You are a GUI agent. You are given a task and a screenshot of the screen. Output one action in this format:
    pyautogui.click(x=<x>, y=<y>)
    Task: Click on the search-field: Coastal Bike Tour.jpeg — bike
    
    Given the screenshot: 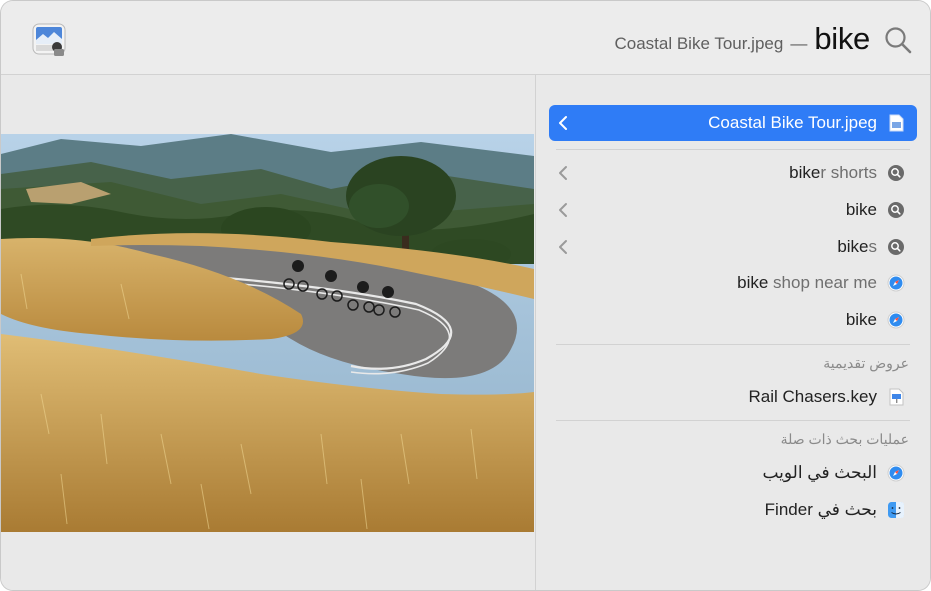 What is the action you would take?
    pyautogui.click(x=742, y=41)
    